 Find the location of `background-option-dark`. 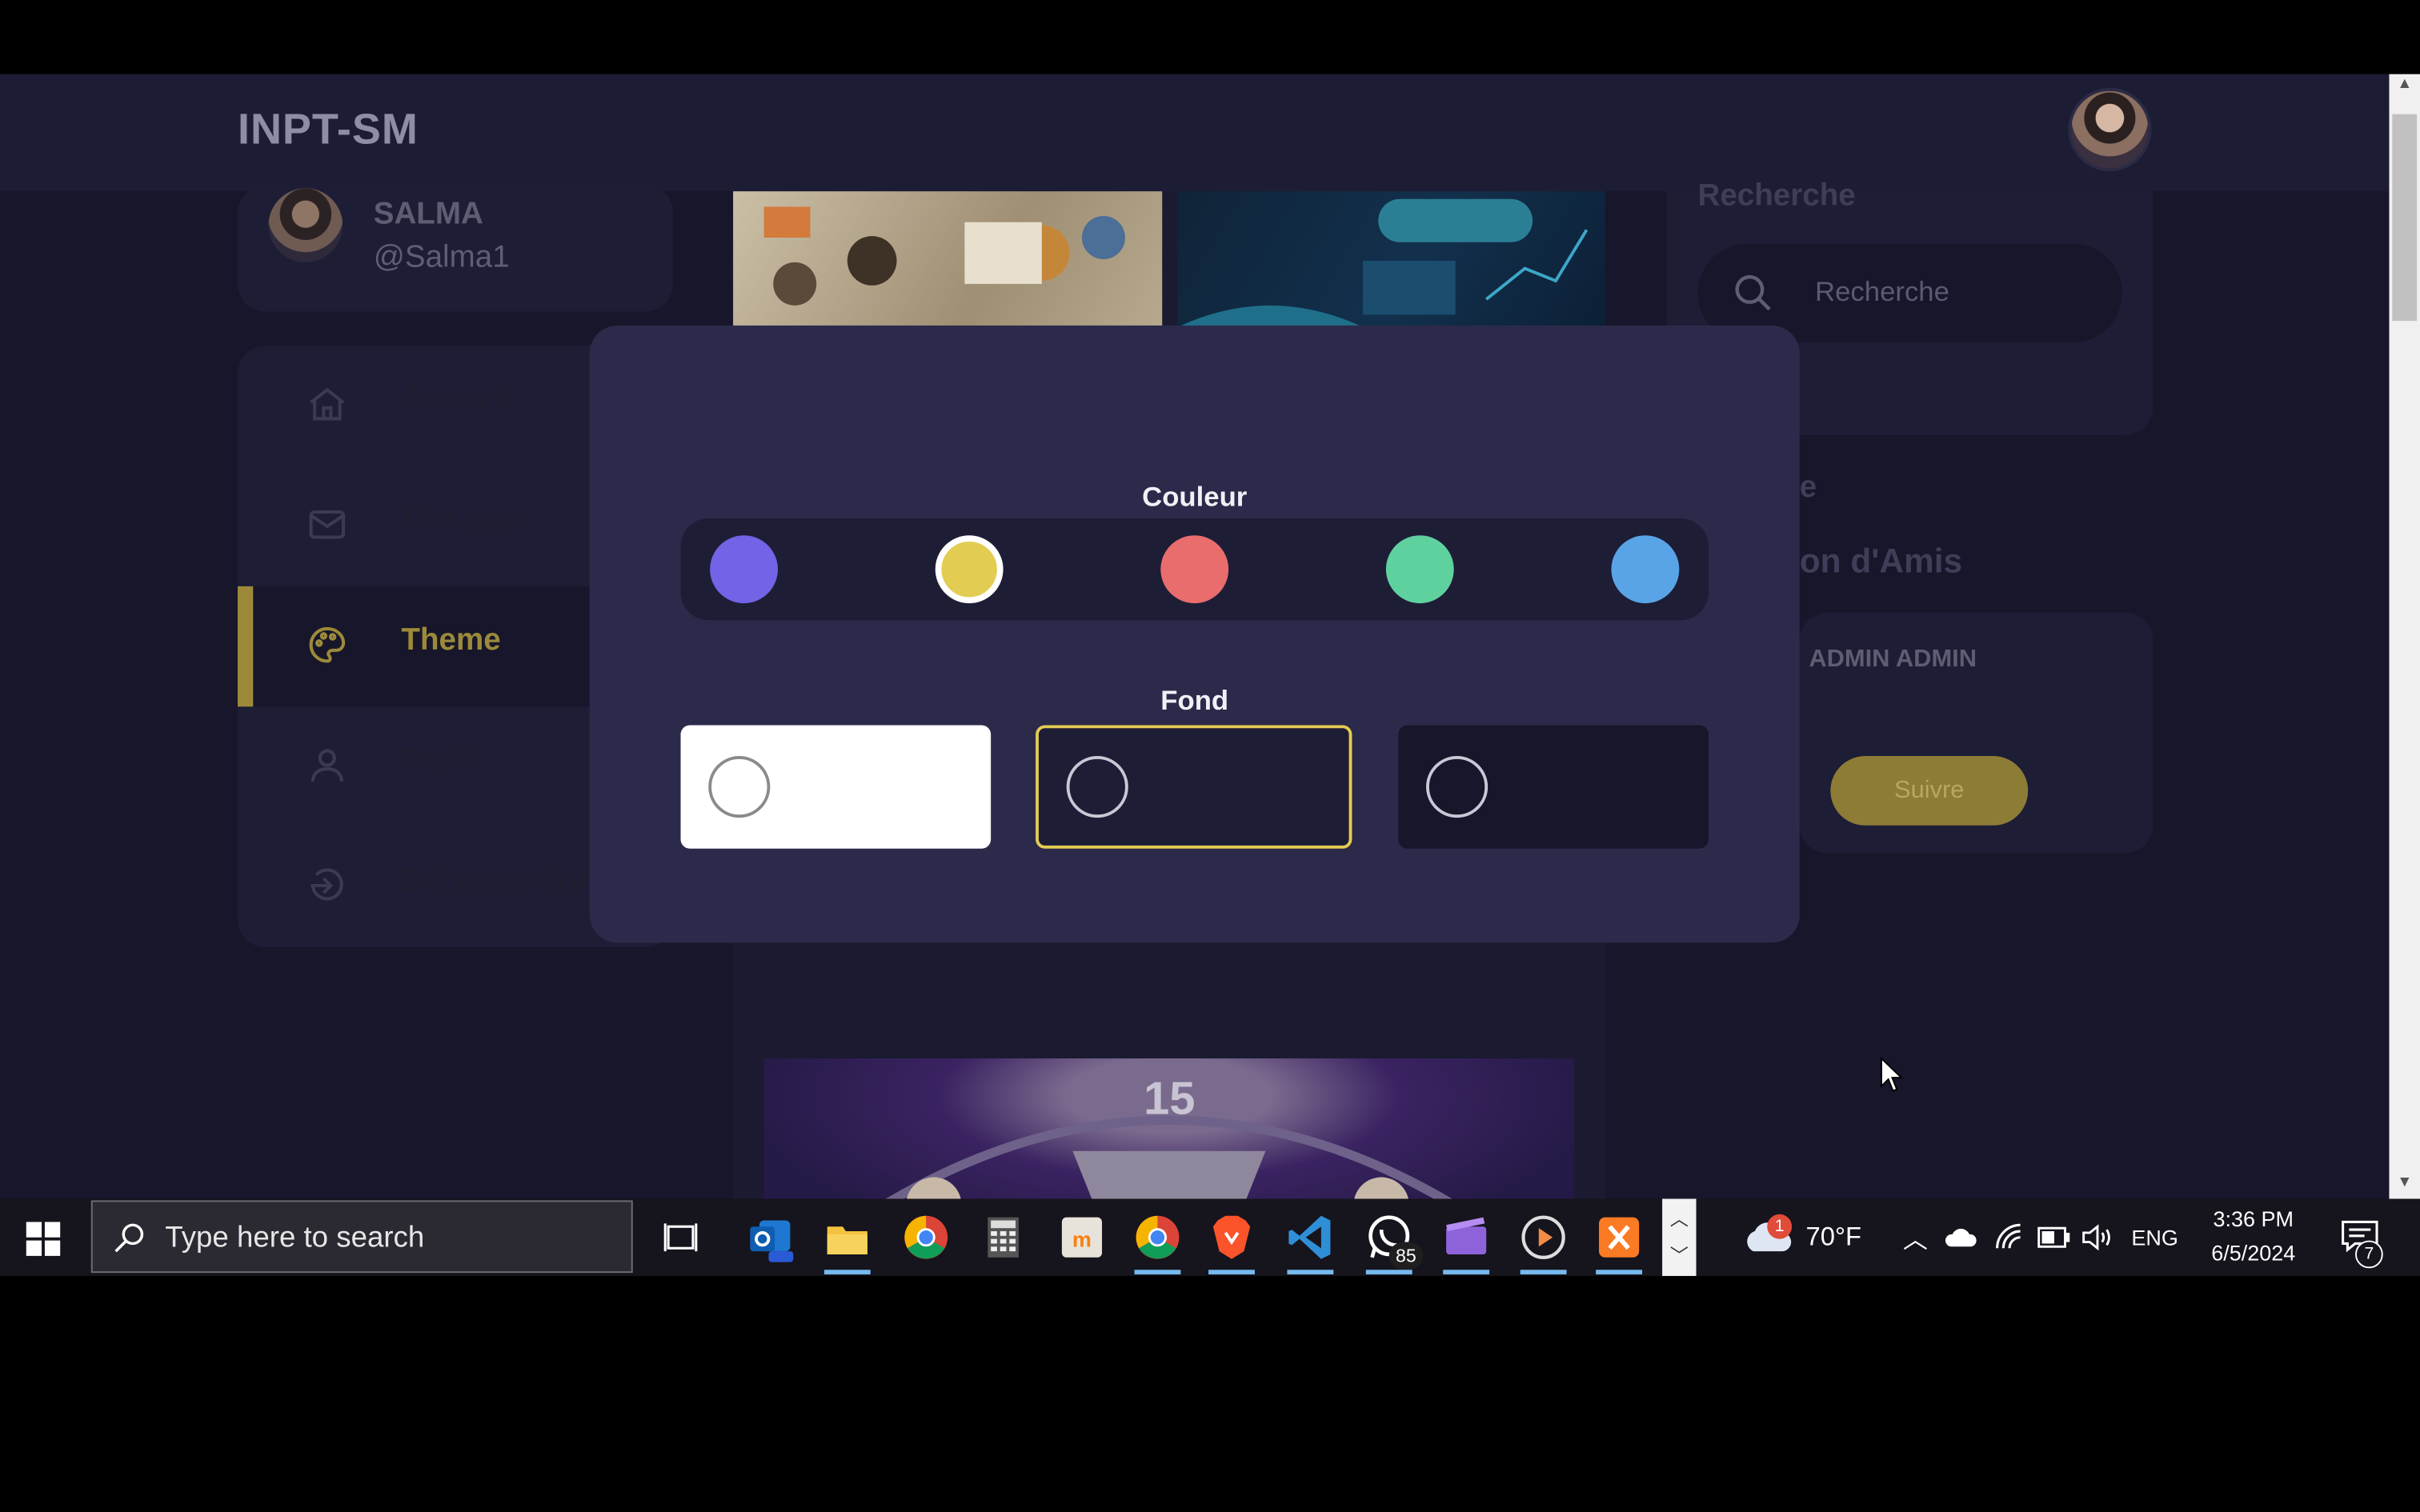

background-option-dark is located at coordinates (1553, 787).